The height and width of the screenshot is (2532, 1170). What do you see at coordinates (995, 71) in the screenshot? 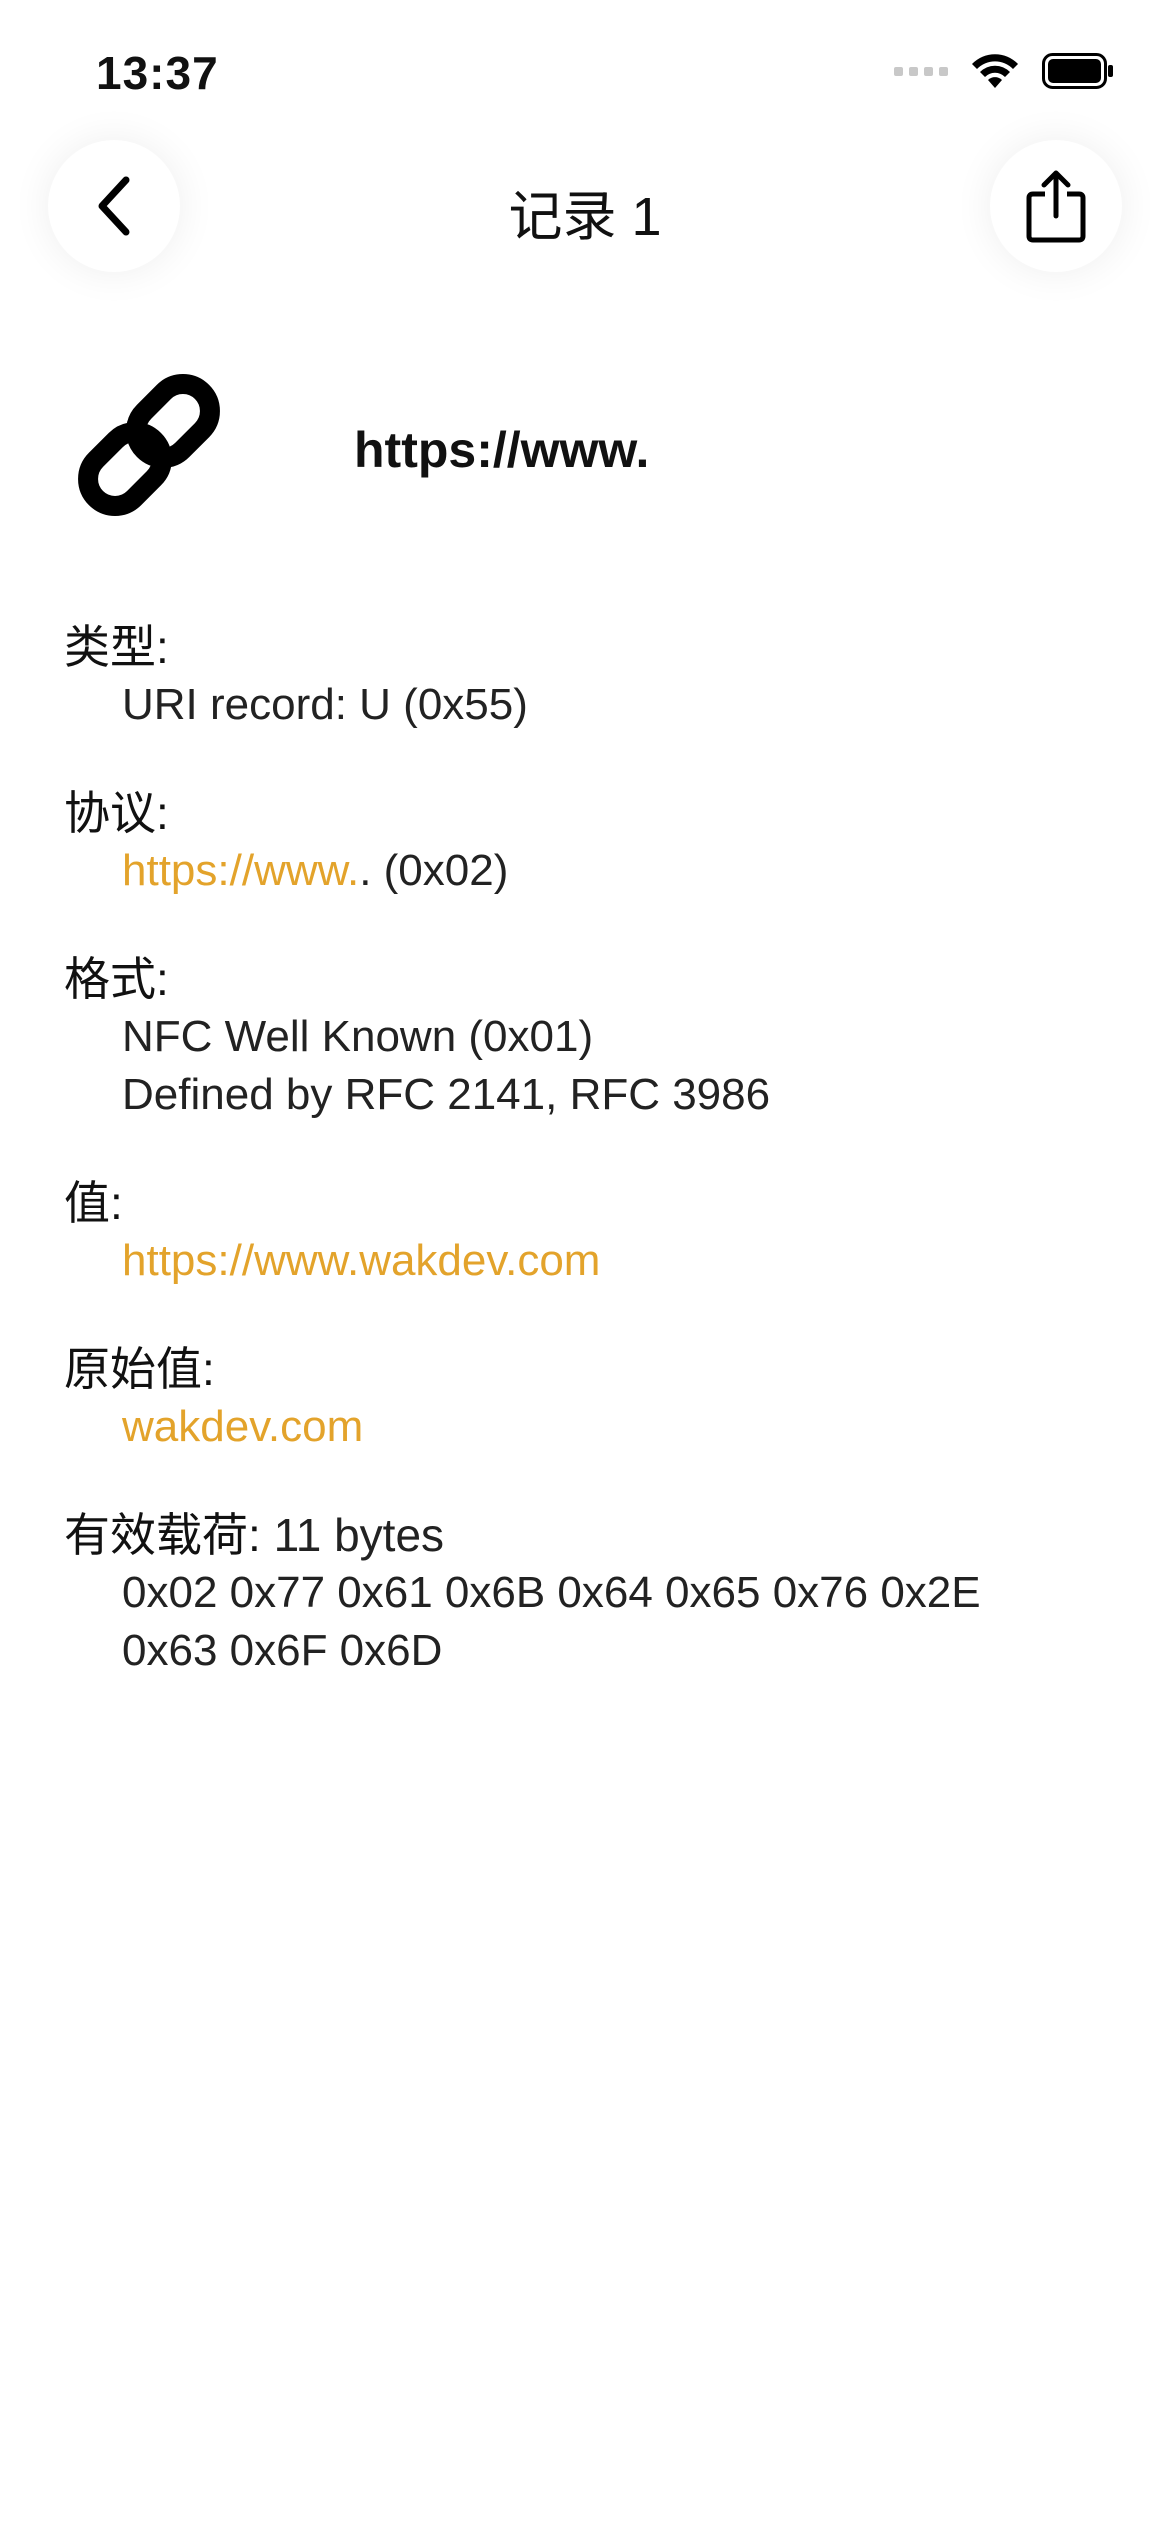
I see `wifi-icon` at bounding box center [995, 71].